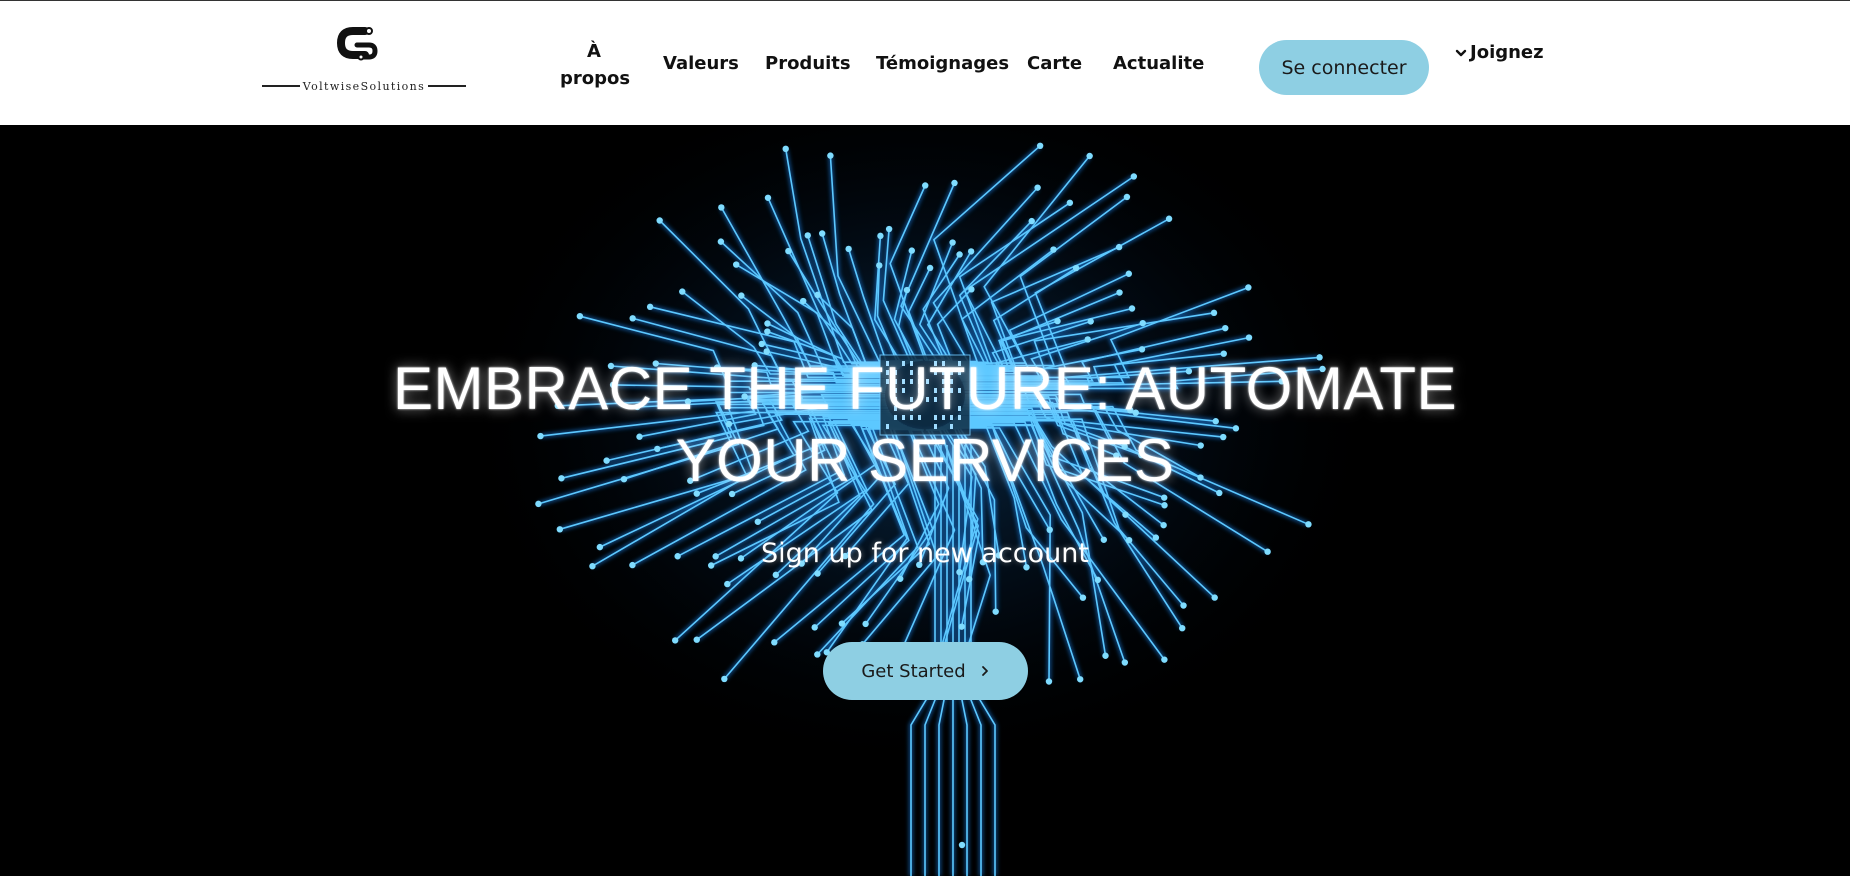 The width and height of the screenshot is (1850, 876). What do you see at coordinates (701, 63) in the screenshot?
I see `nav-item-valeurs: Valeurs` at bounding box center [701, 63].